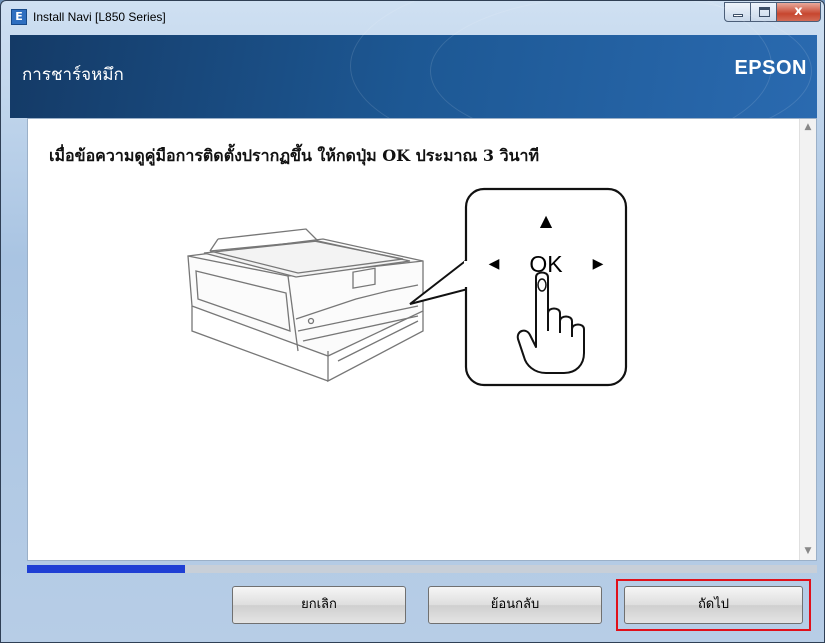  I want to click on progress-fill, so click(106, 569).